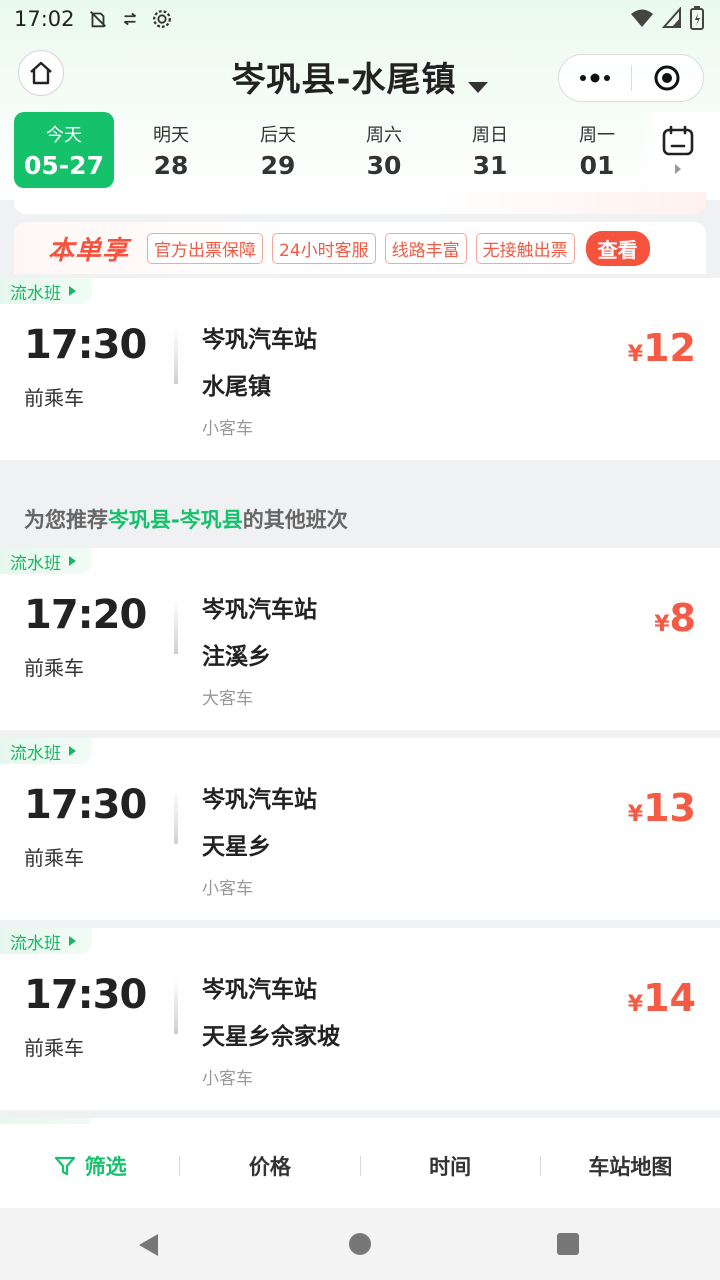 The width and height of the screenshot is (720, 1280). Describe the element at coordinates (568, 1244) in the screenshot. I see `recents-square-icon` at that location.